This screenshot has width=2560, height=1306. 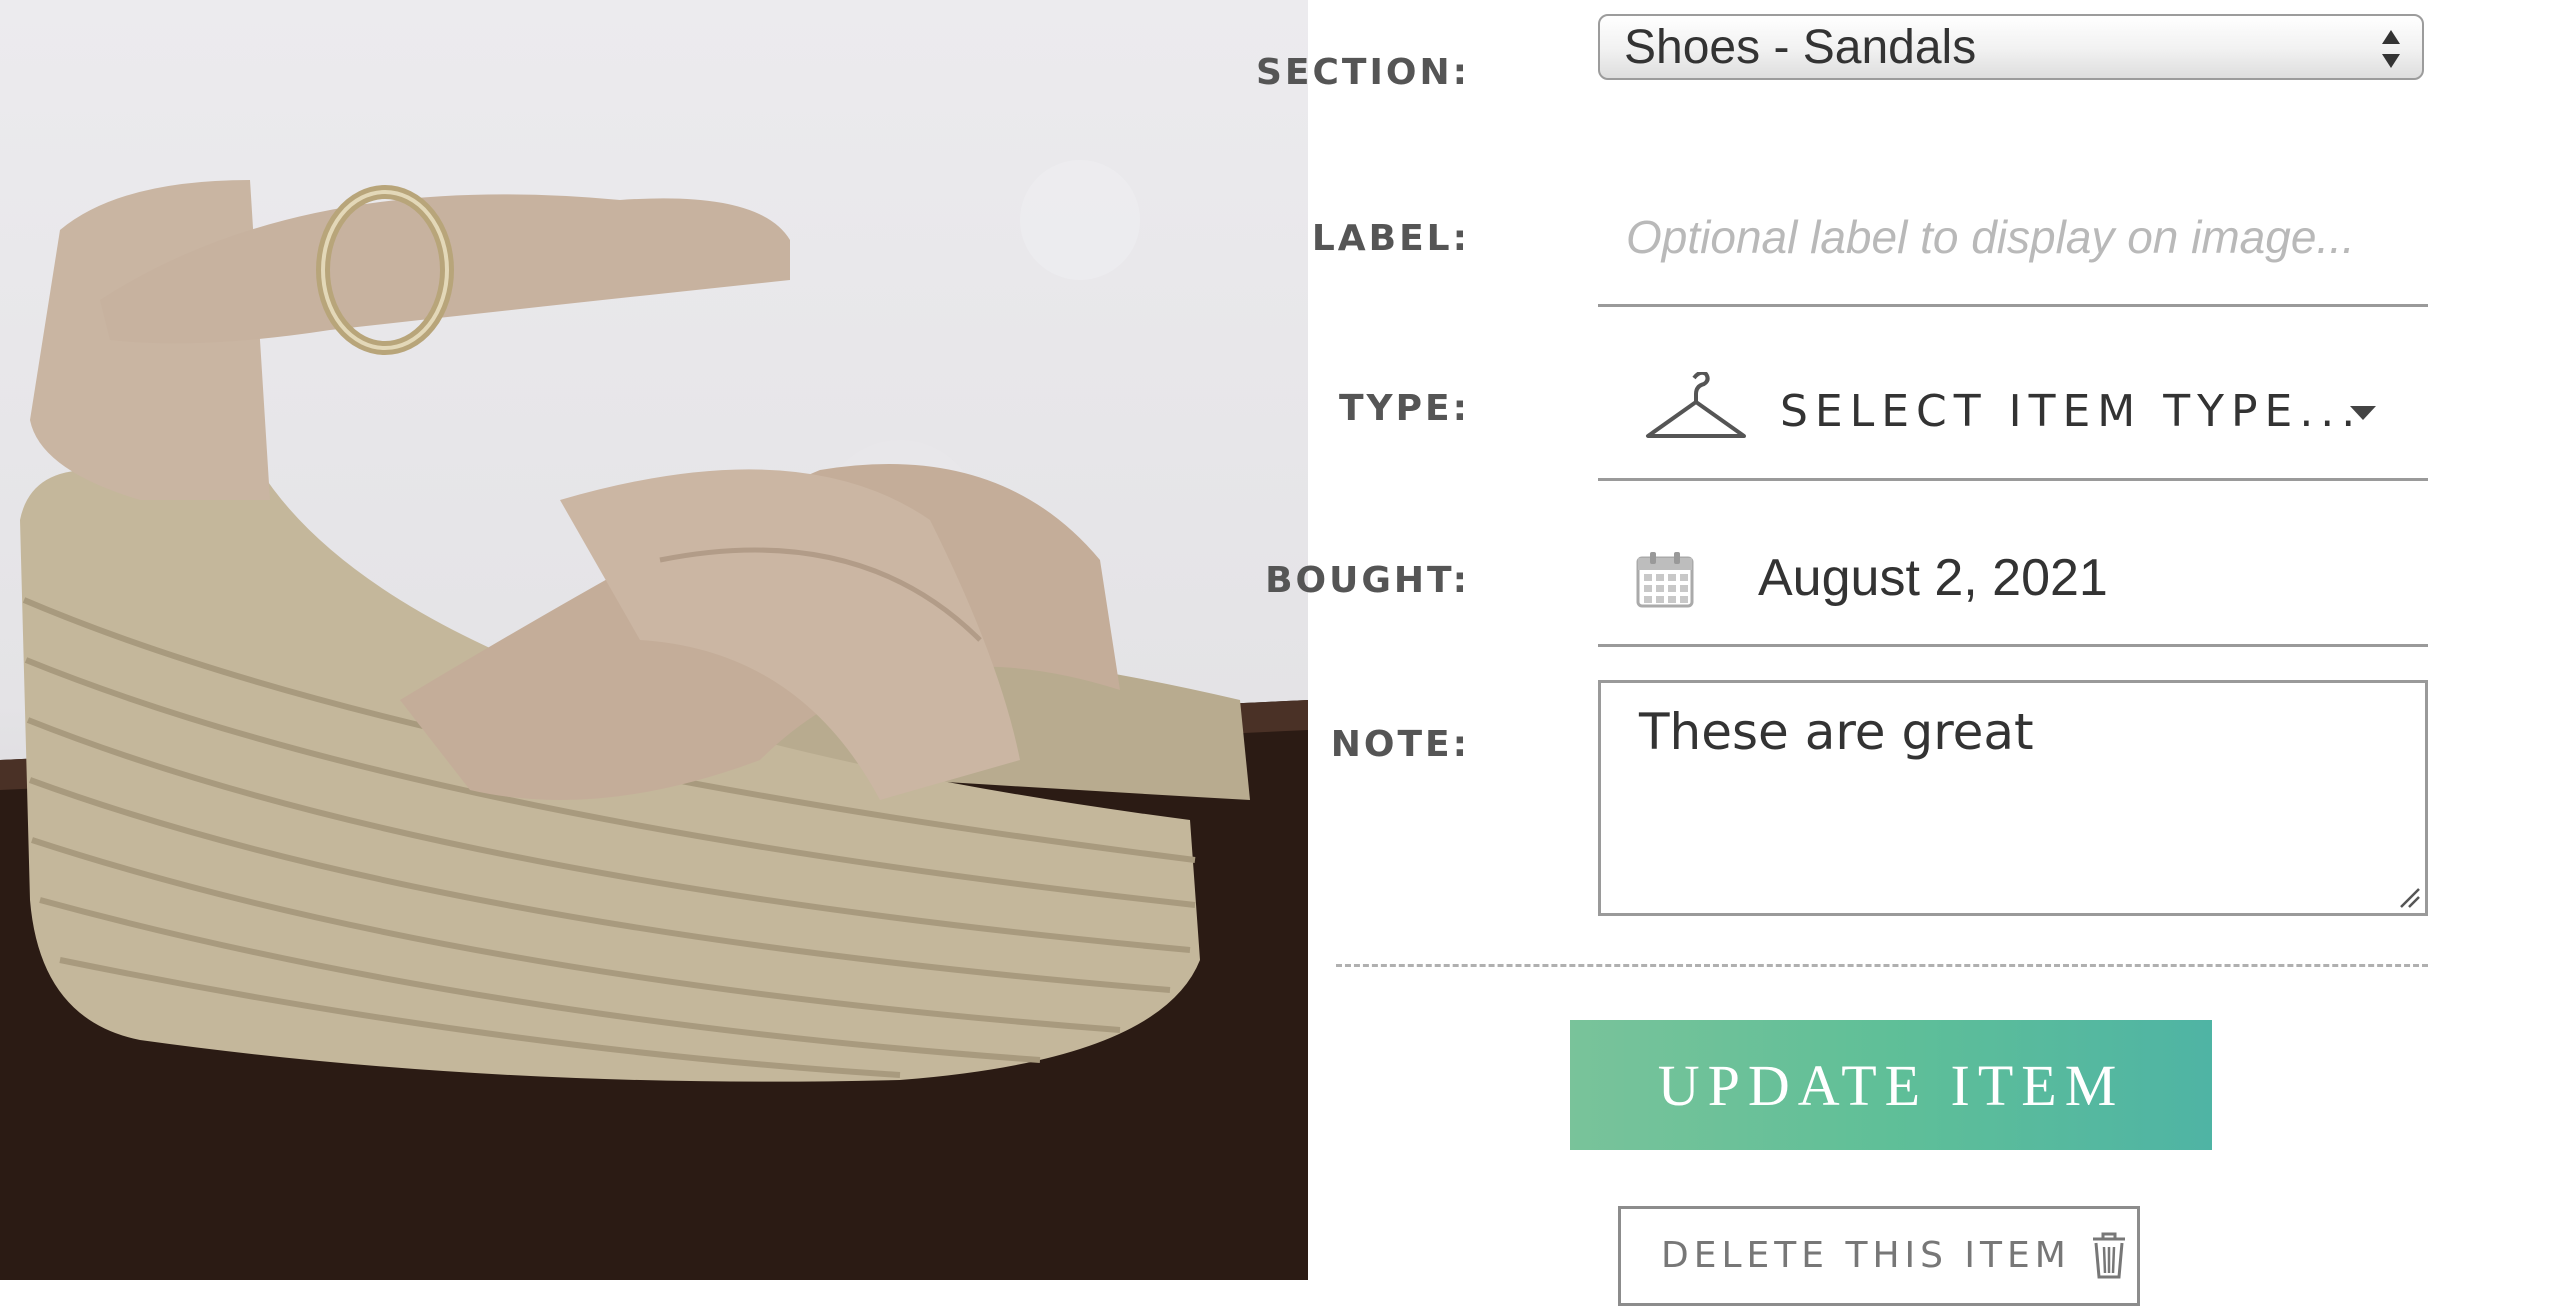 What do you see at coordinates (2011, 47) in the screenshot?
I see `section-select: Shoes - Sandals` at bounding box center [2011, 47].